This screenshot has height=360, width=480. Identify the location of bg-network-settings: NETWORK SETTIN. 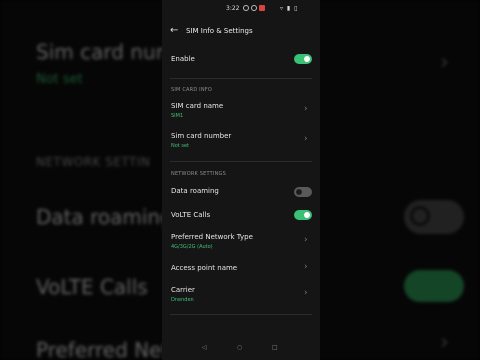
(93, 162).